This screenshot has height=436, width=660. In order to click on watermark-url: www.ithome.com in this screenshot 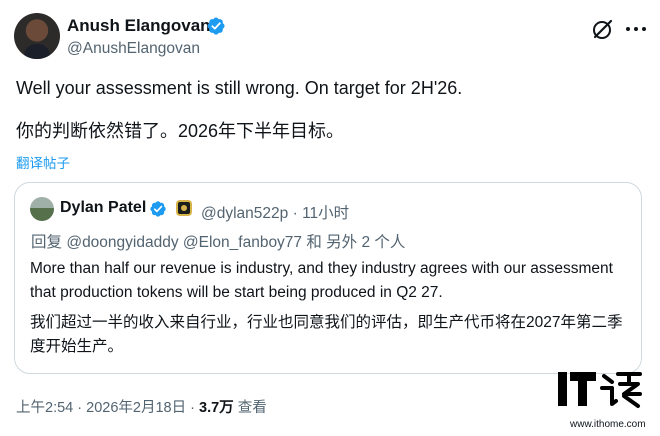, I will do `click(608, 424)`.